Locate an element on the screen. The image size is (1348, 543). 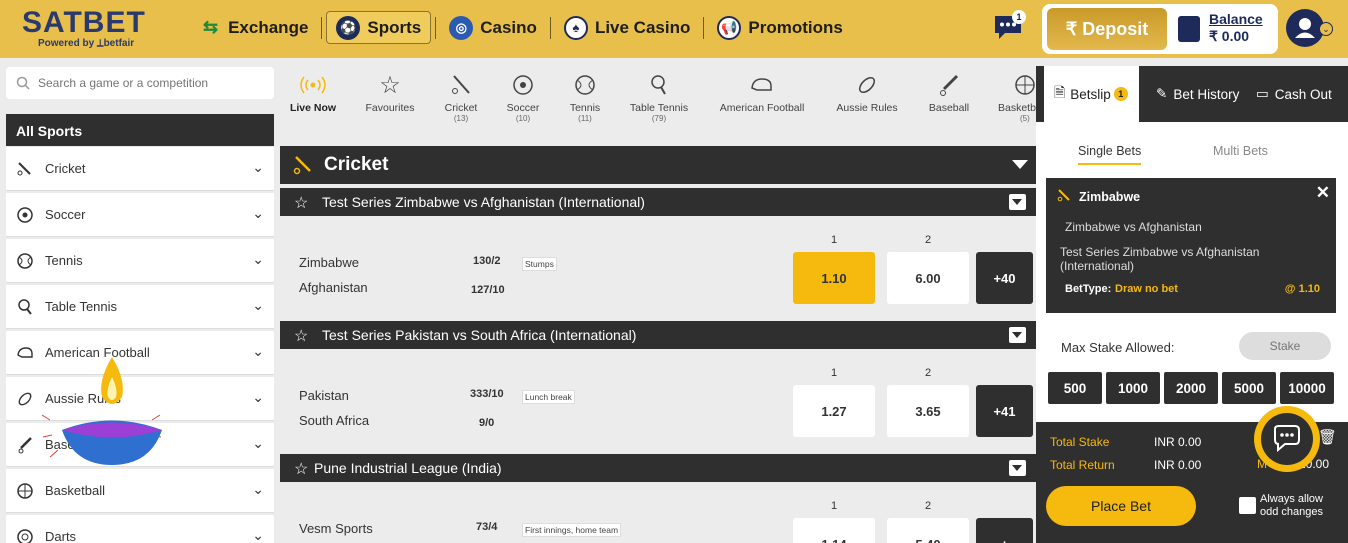
competition-header: ☆ Pune Industrial League (India) is located at coordinates (658, 468).